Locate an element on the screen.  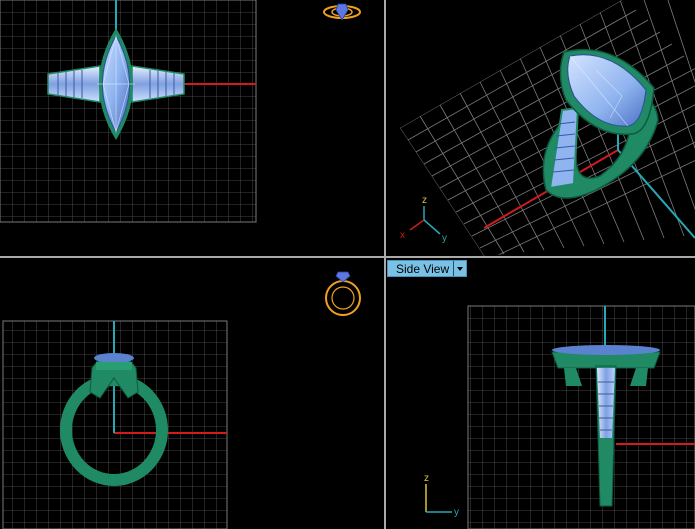
viewport-divider-vertical is located at coordinates (385, 264).